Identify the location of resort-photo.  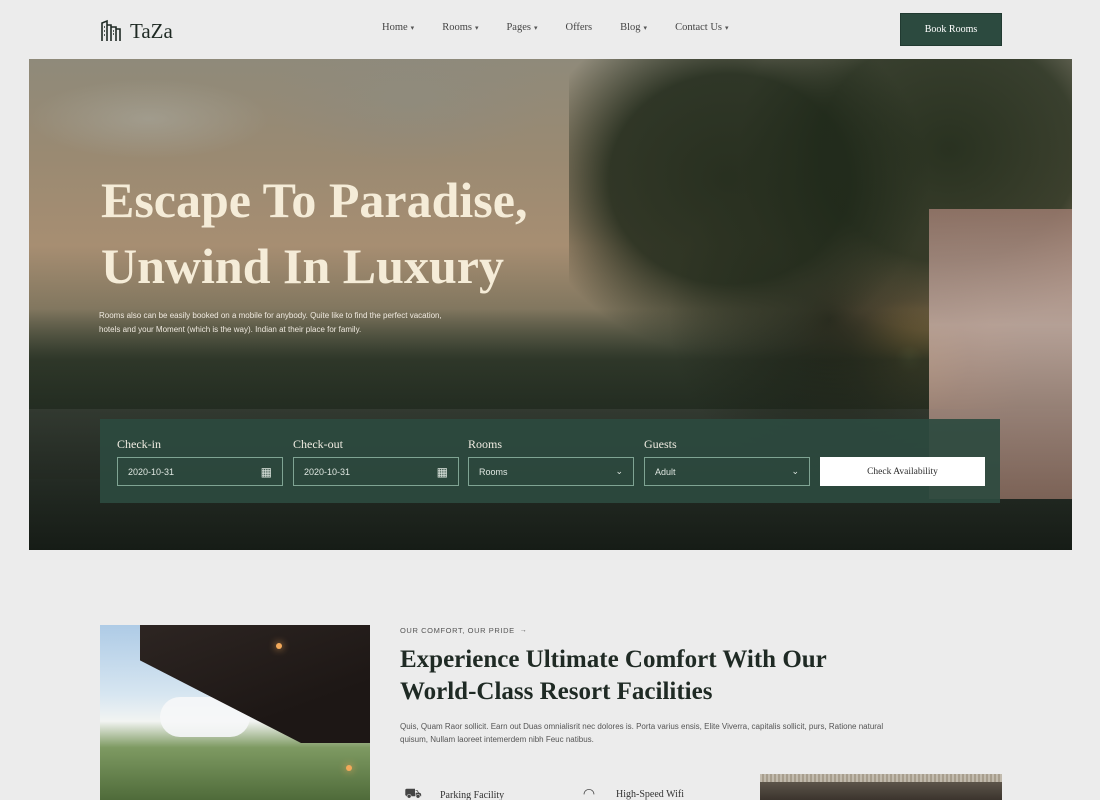
(235, 712).